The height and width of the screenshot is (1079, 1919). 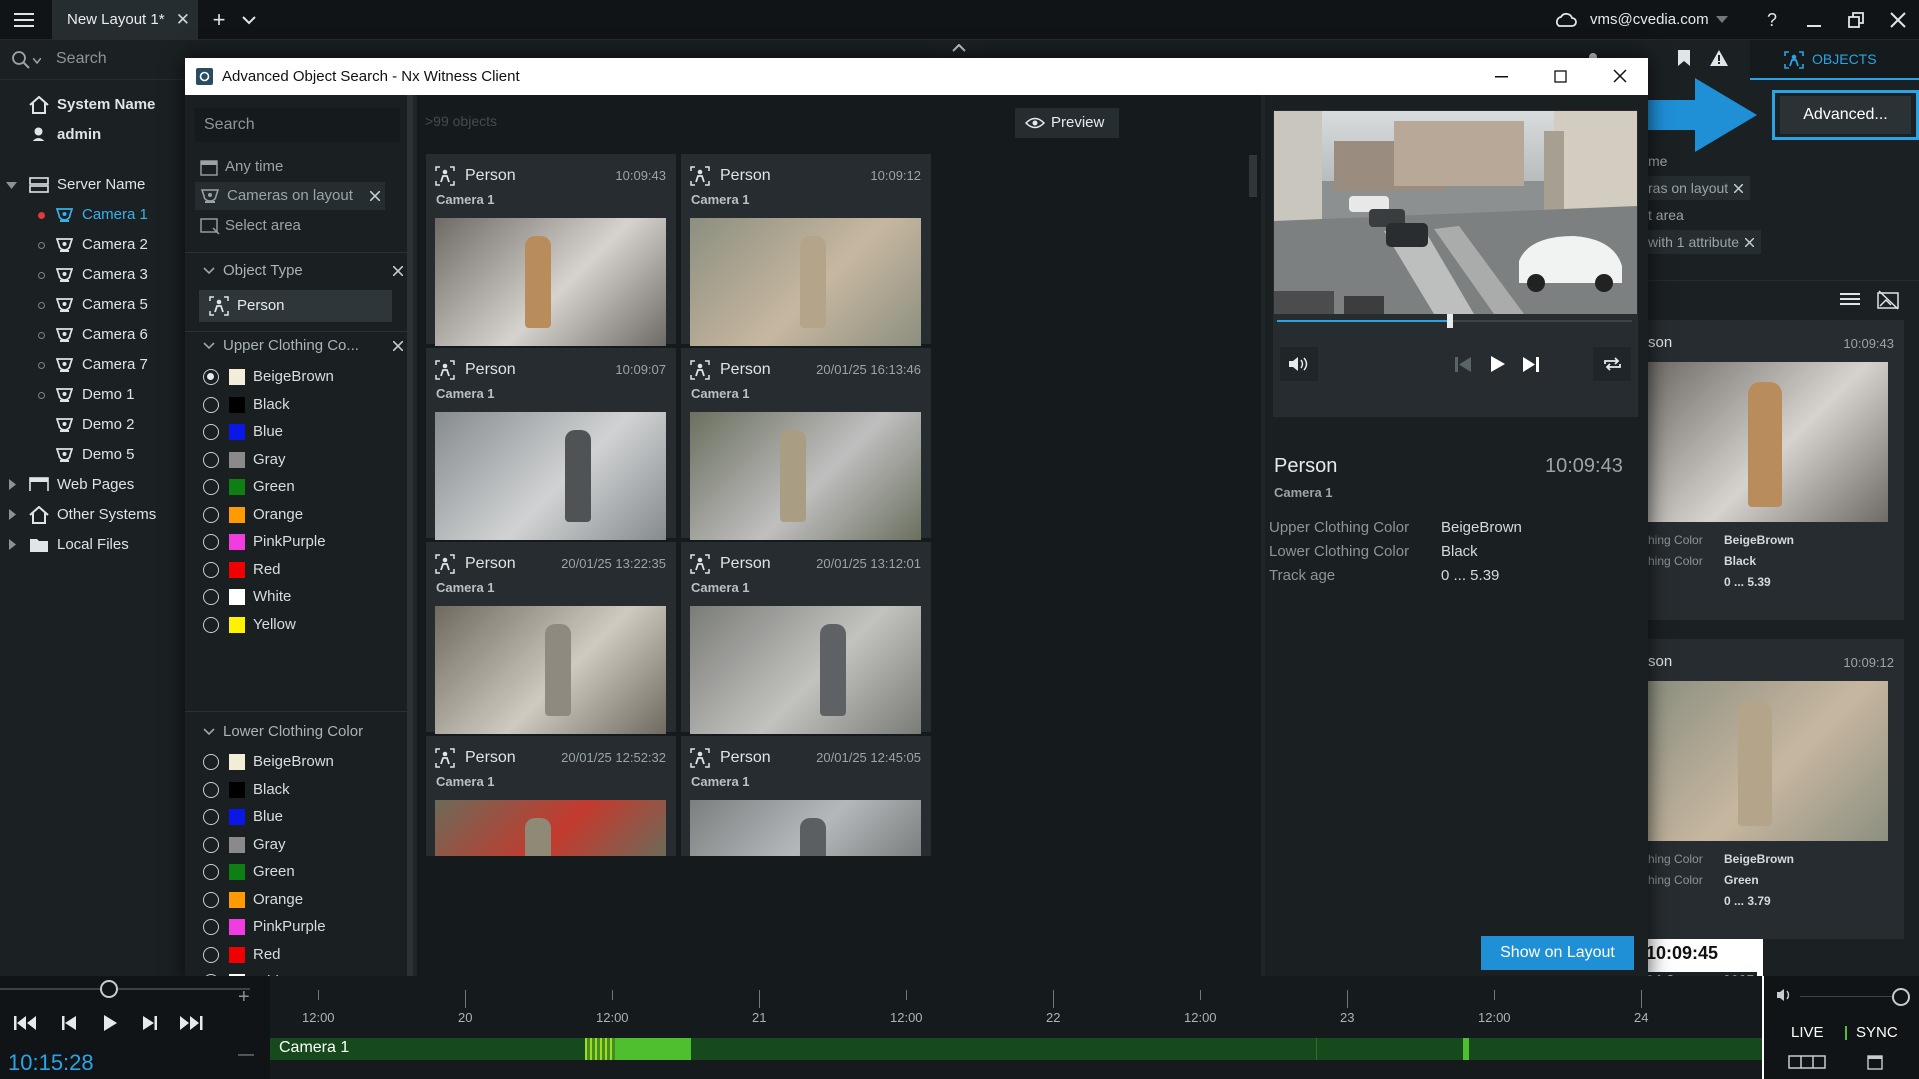 What do you see at coordinates (551, 638) in the screenshot?
I see `result-card: Person 20/01/25 13:22:35 Camera 1` at bounding box center [551, 638].